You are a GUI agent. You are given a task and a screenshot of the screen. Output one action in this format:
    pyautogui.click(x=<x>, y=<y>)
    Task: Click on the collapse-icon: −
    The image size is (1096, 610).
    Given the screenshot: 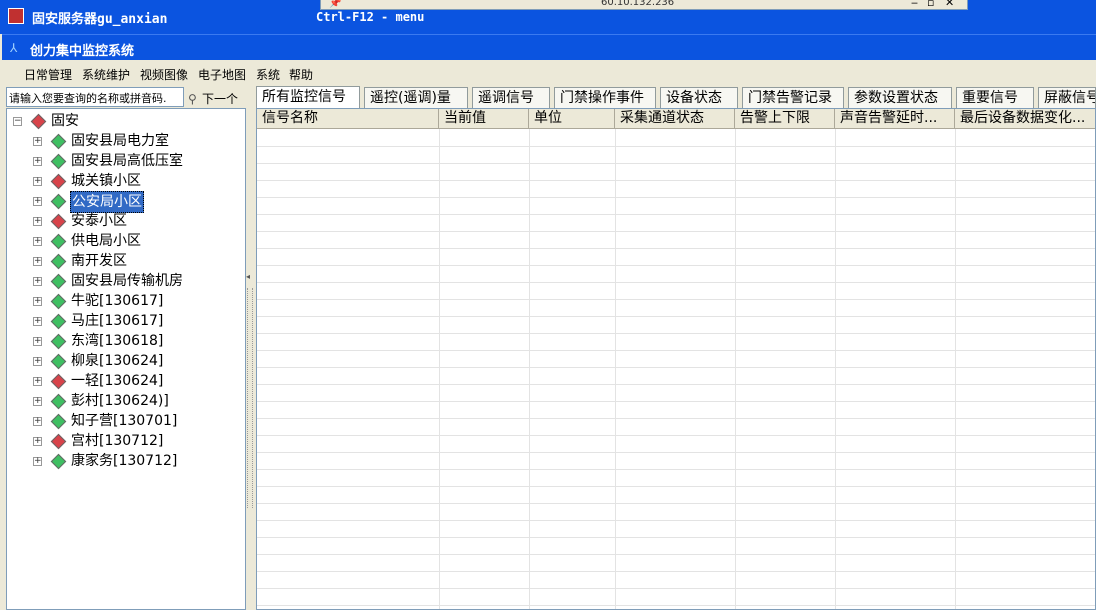 What is the action you would take?
    pyautogui.click(x=17, y=121)
    